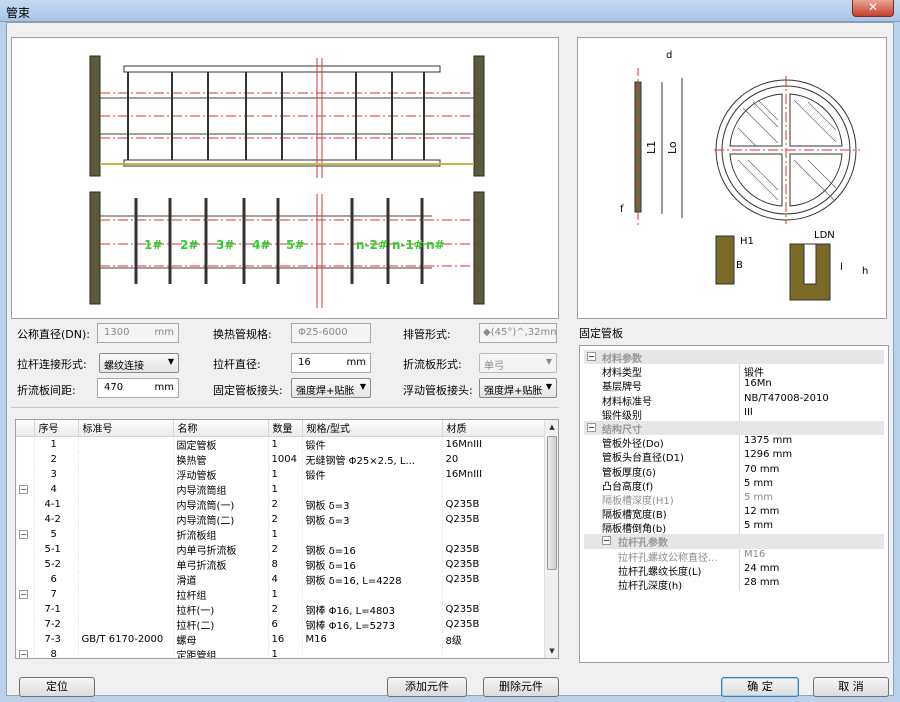 The height and width of the screenshot is (702, 900). What do you see at coordinates (551, 427) in the screenshot?
I see `scroll-up-icon: ▲` at bounding box center [551, 427].